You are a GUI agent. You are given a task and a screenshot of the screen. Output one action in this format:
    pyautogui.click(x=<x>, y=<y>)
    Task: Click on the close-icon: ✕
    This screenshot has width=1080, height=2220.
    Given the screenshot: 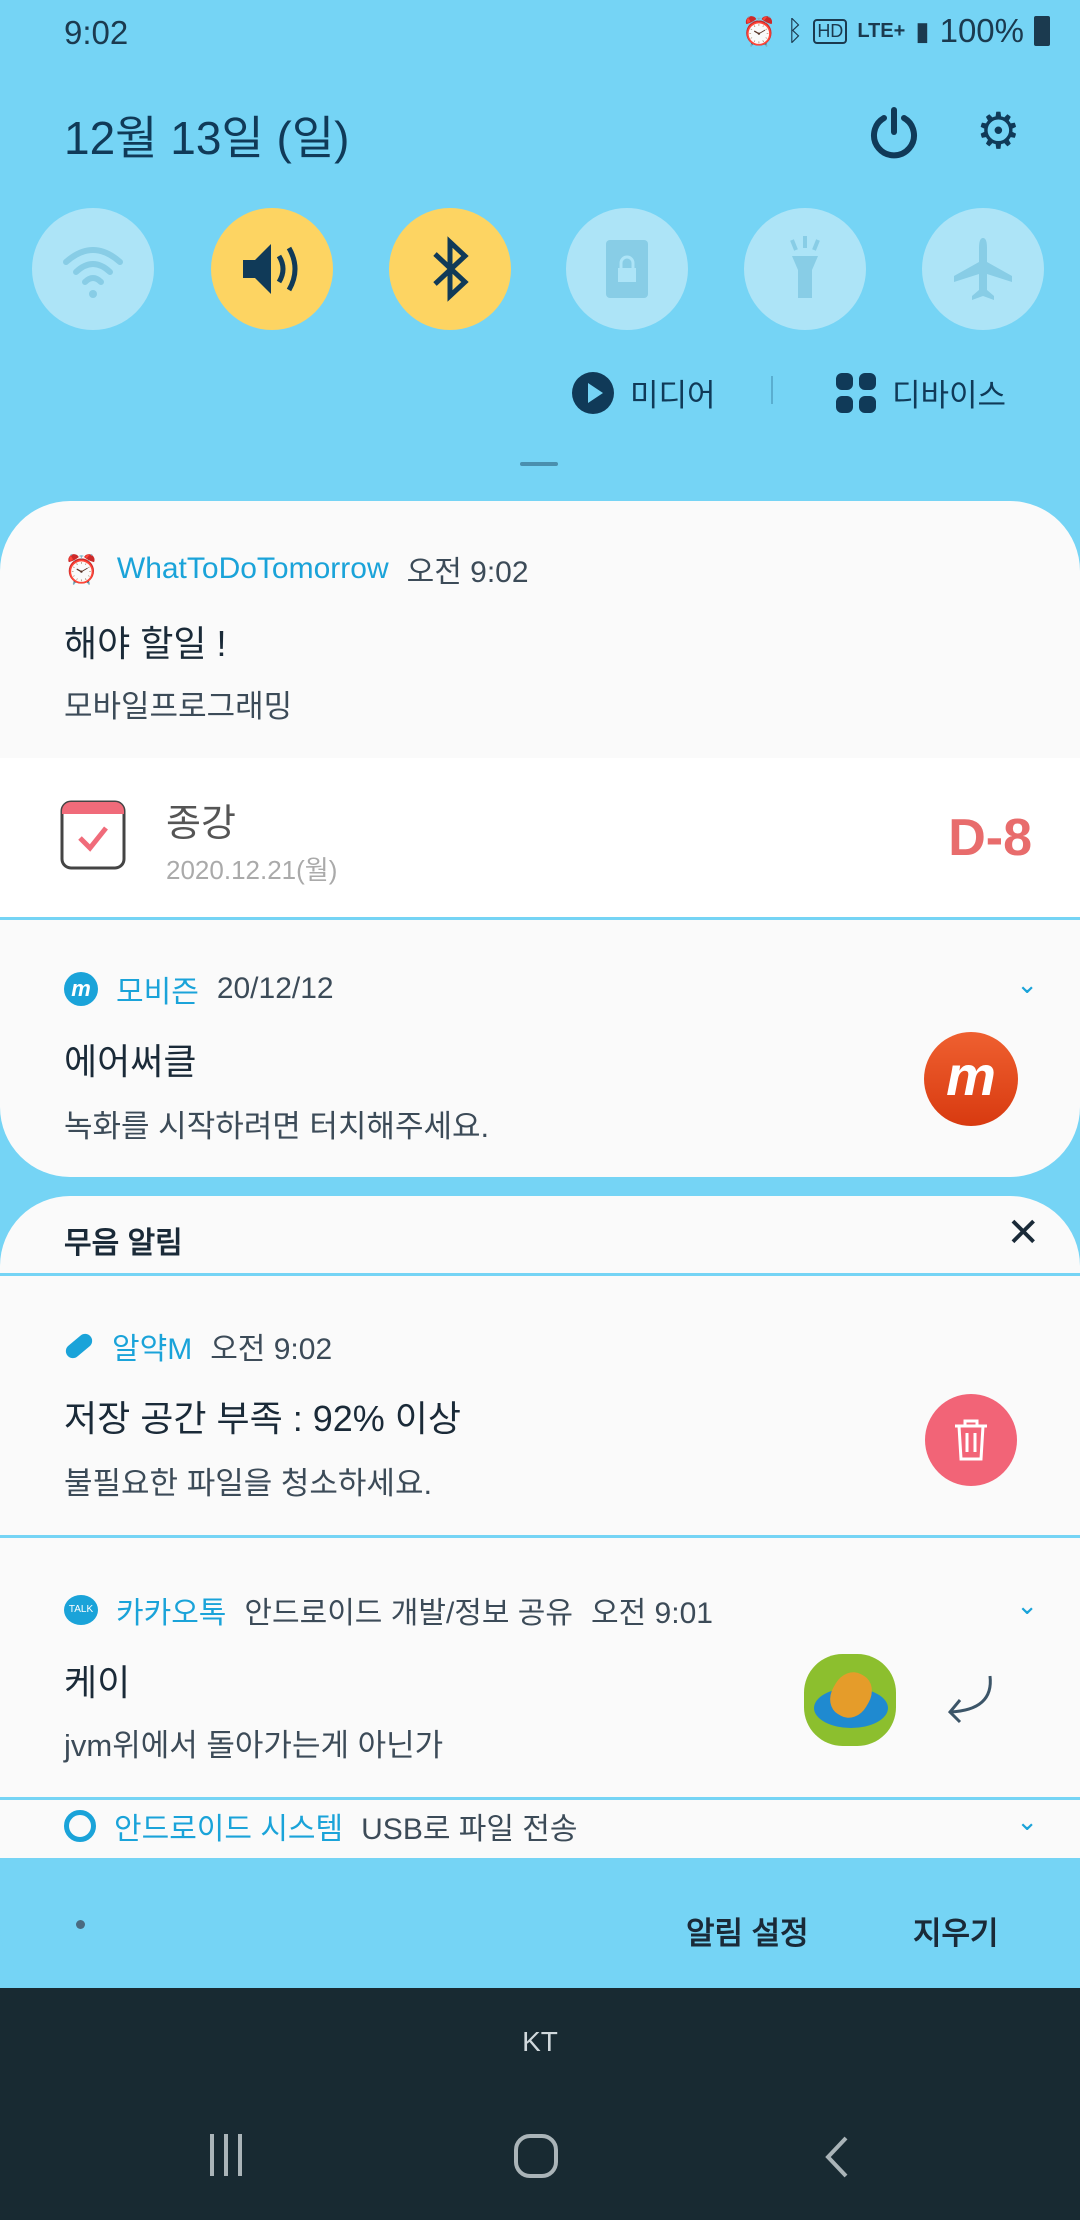 What is the action you would take?
    pyautogui.click(x=1023, y=1233)
    